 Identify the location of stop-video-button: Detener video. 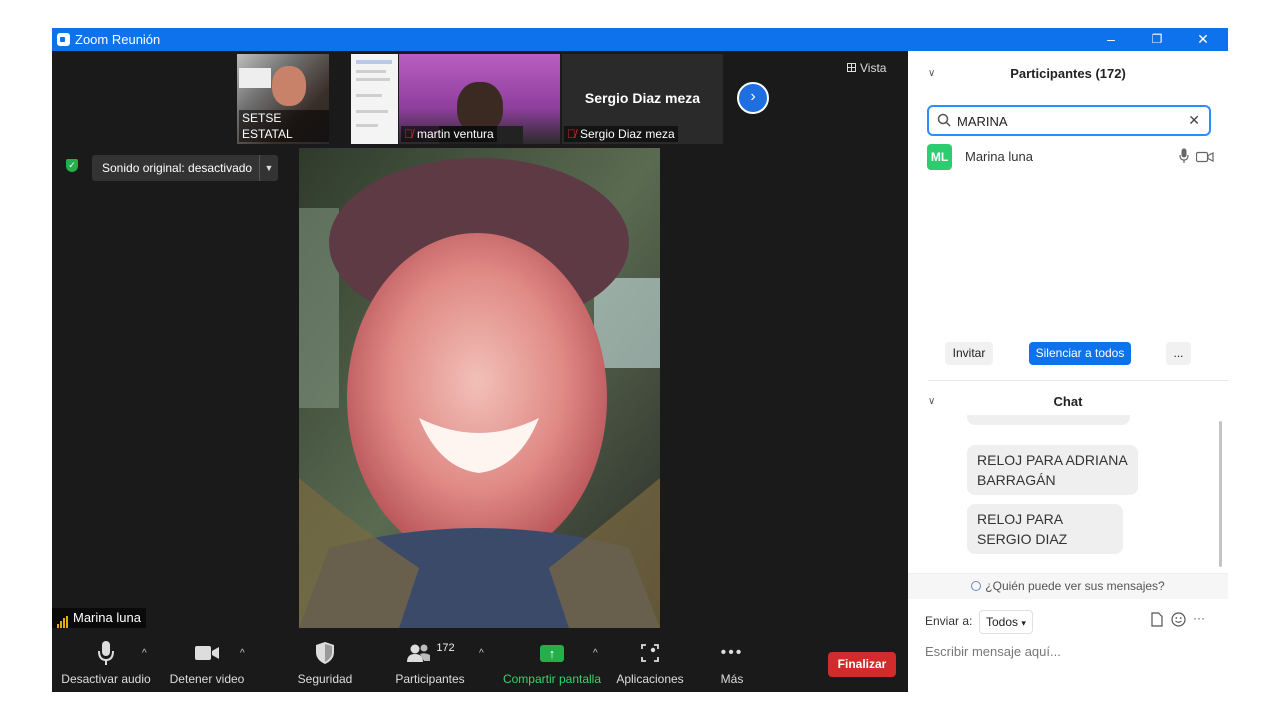
(207, 665).